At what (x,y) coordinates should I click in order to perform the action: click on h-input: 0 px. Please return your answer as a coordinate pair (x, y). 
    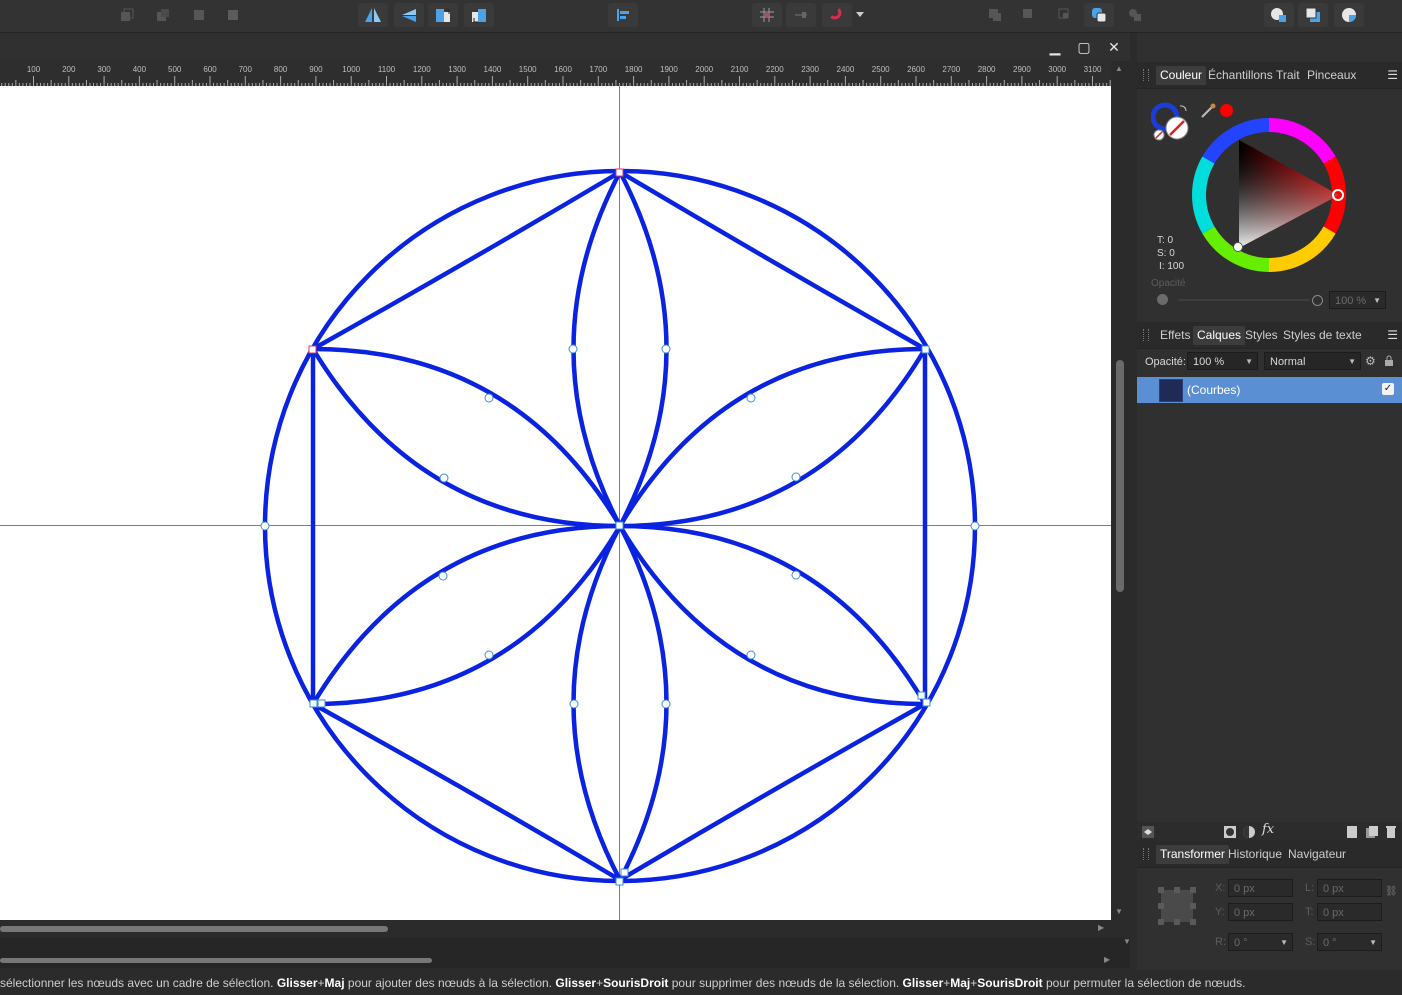
    Looking at the image, I should click on (1349, 912).